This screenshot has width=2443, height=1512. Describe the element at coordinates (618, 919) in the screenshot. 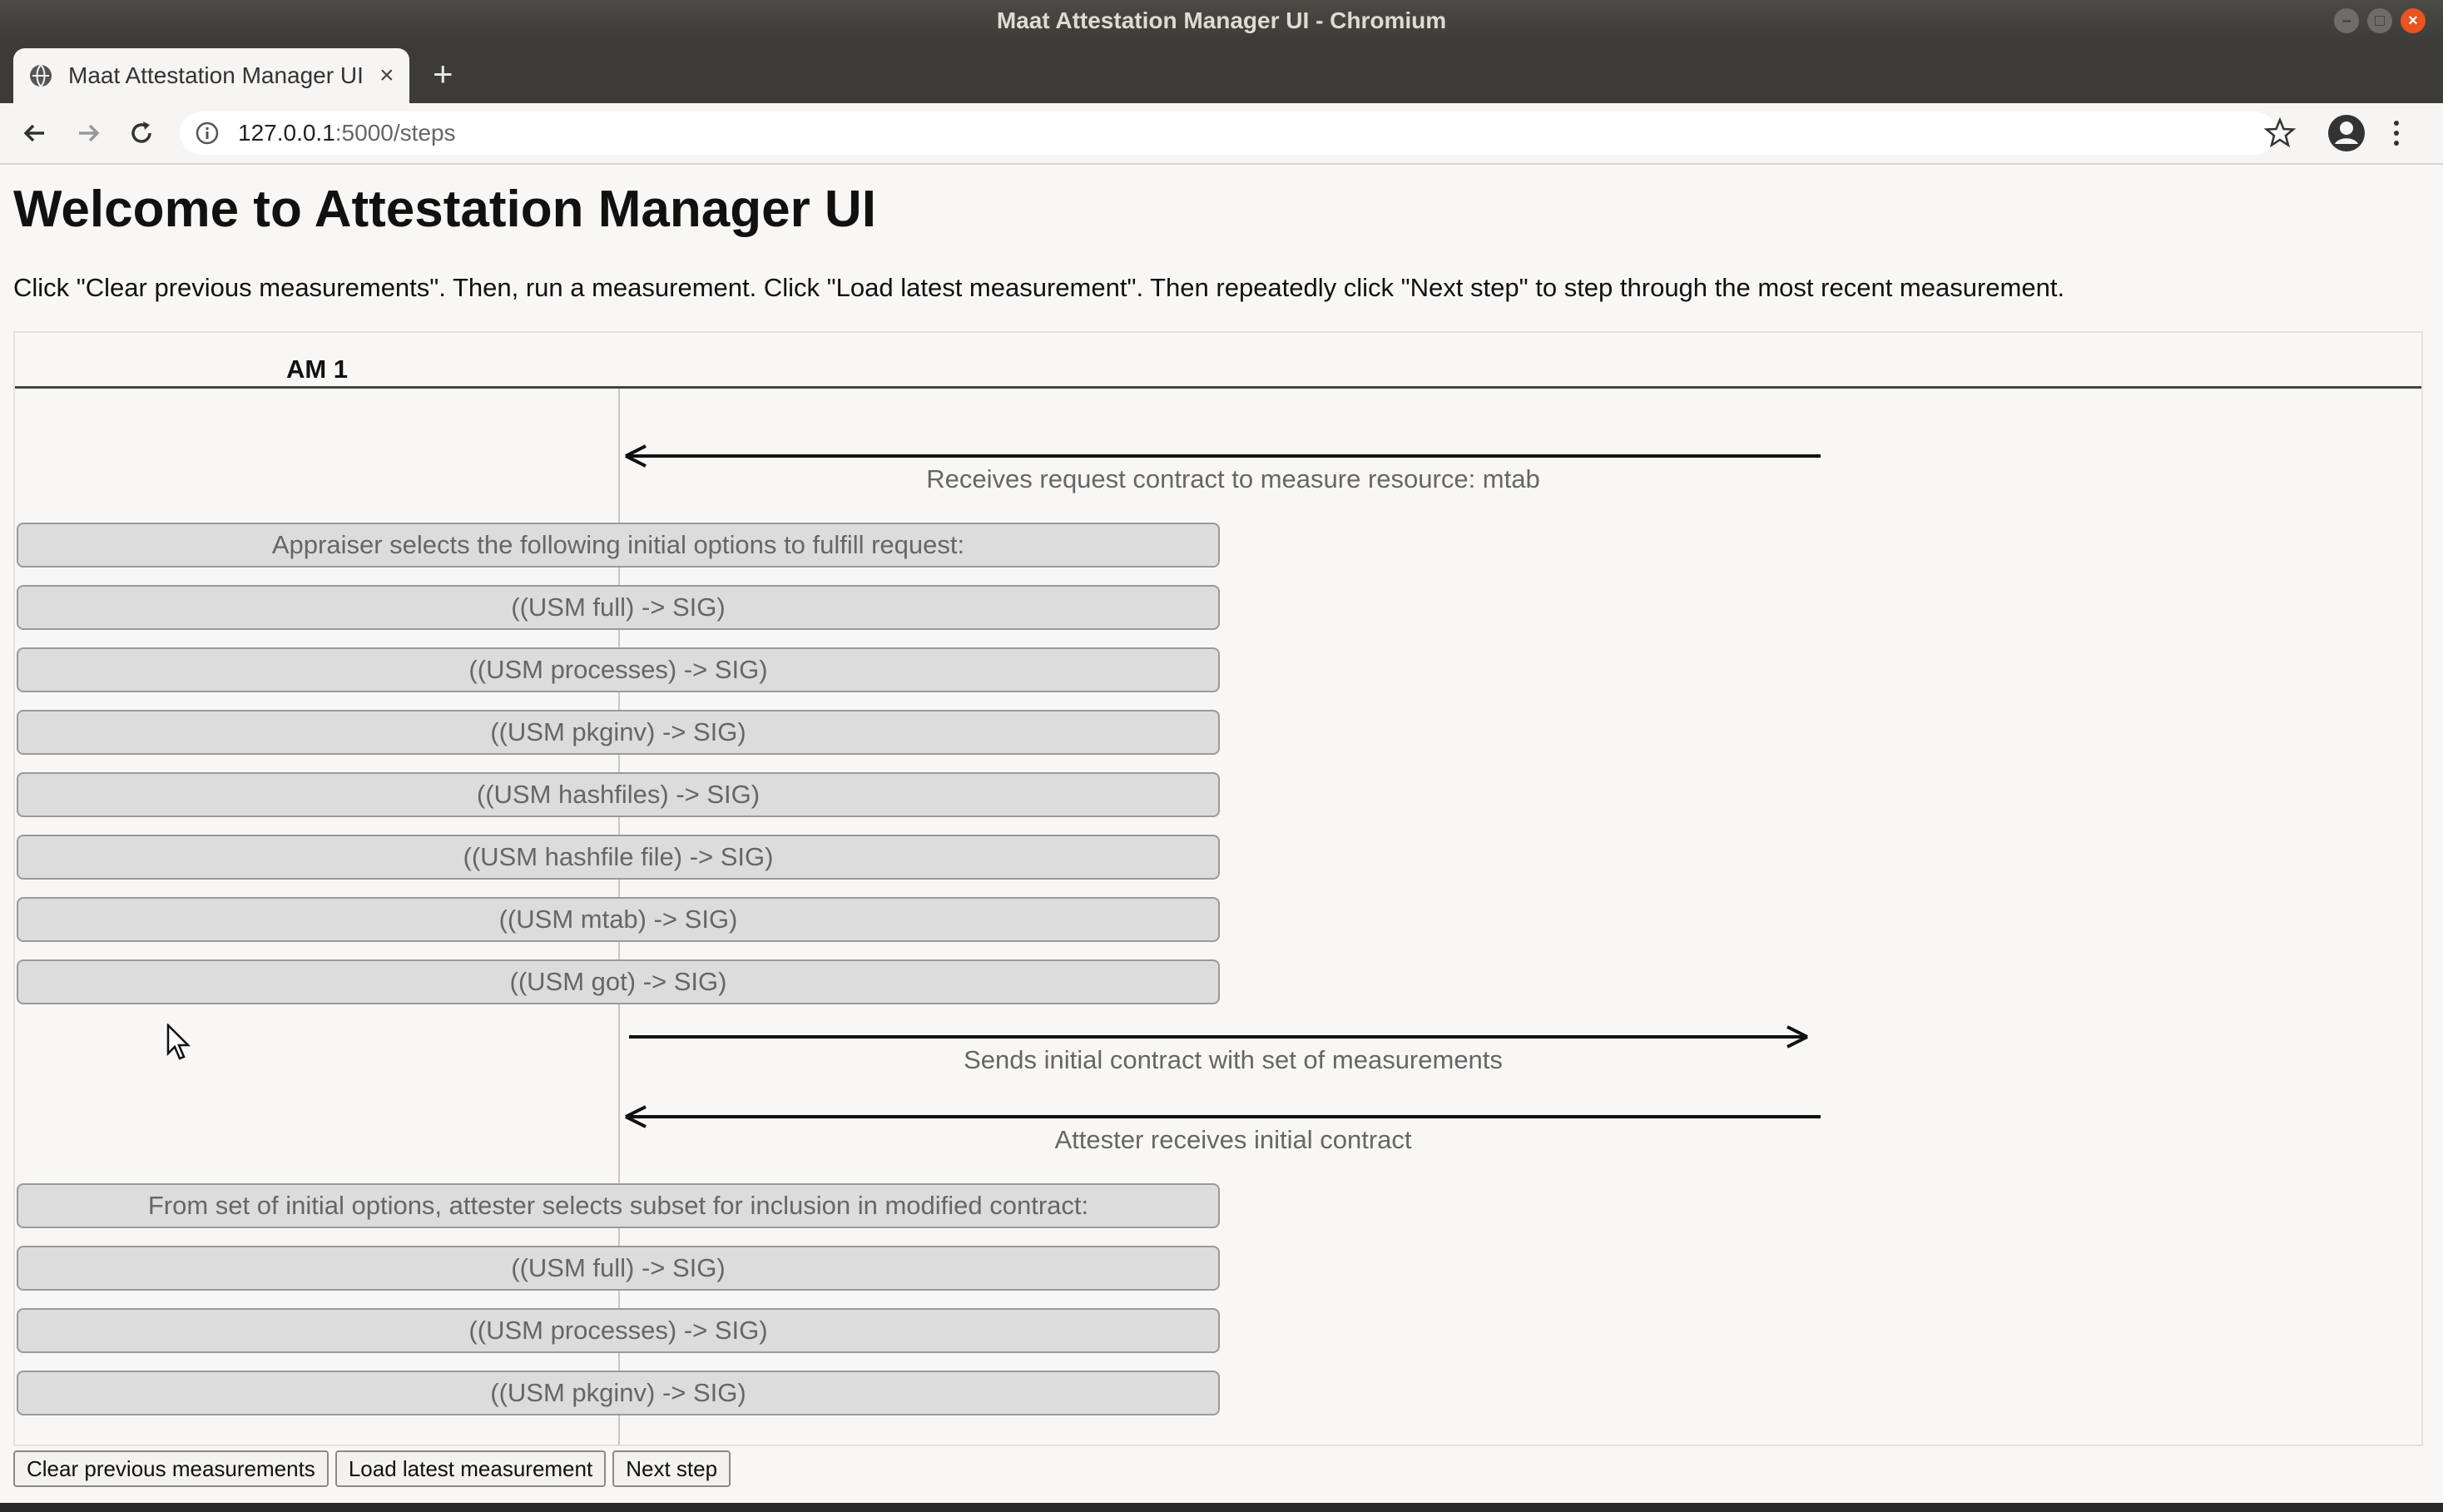

I see `step-box: ((USM mtab) -> SIG)` at that location.